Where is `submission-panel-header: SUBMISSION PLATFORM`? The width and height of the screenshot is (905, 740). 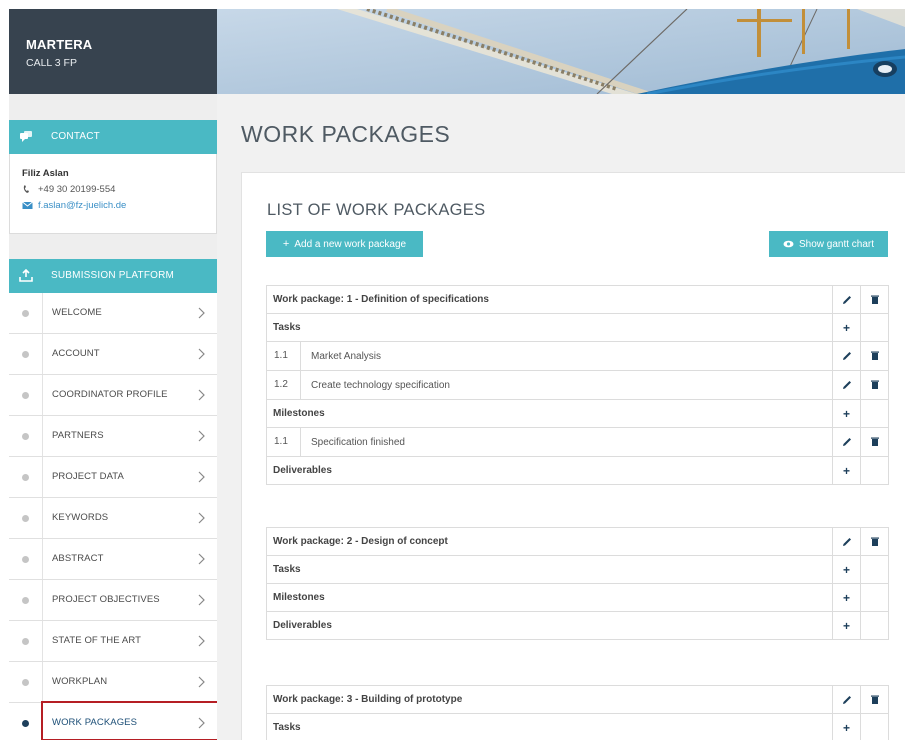
submission-panel-header: SUBMISSION PLATFORM is located at coordinates (113, 276).